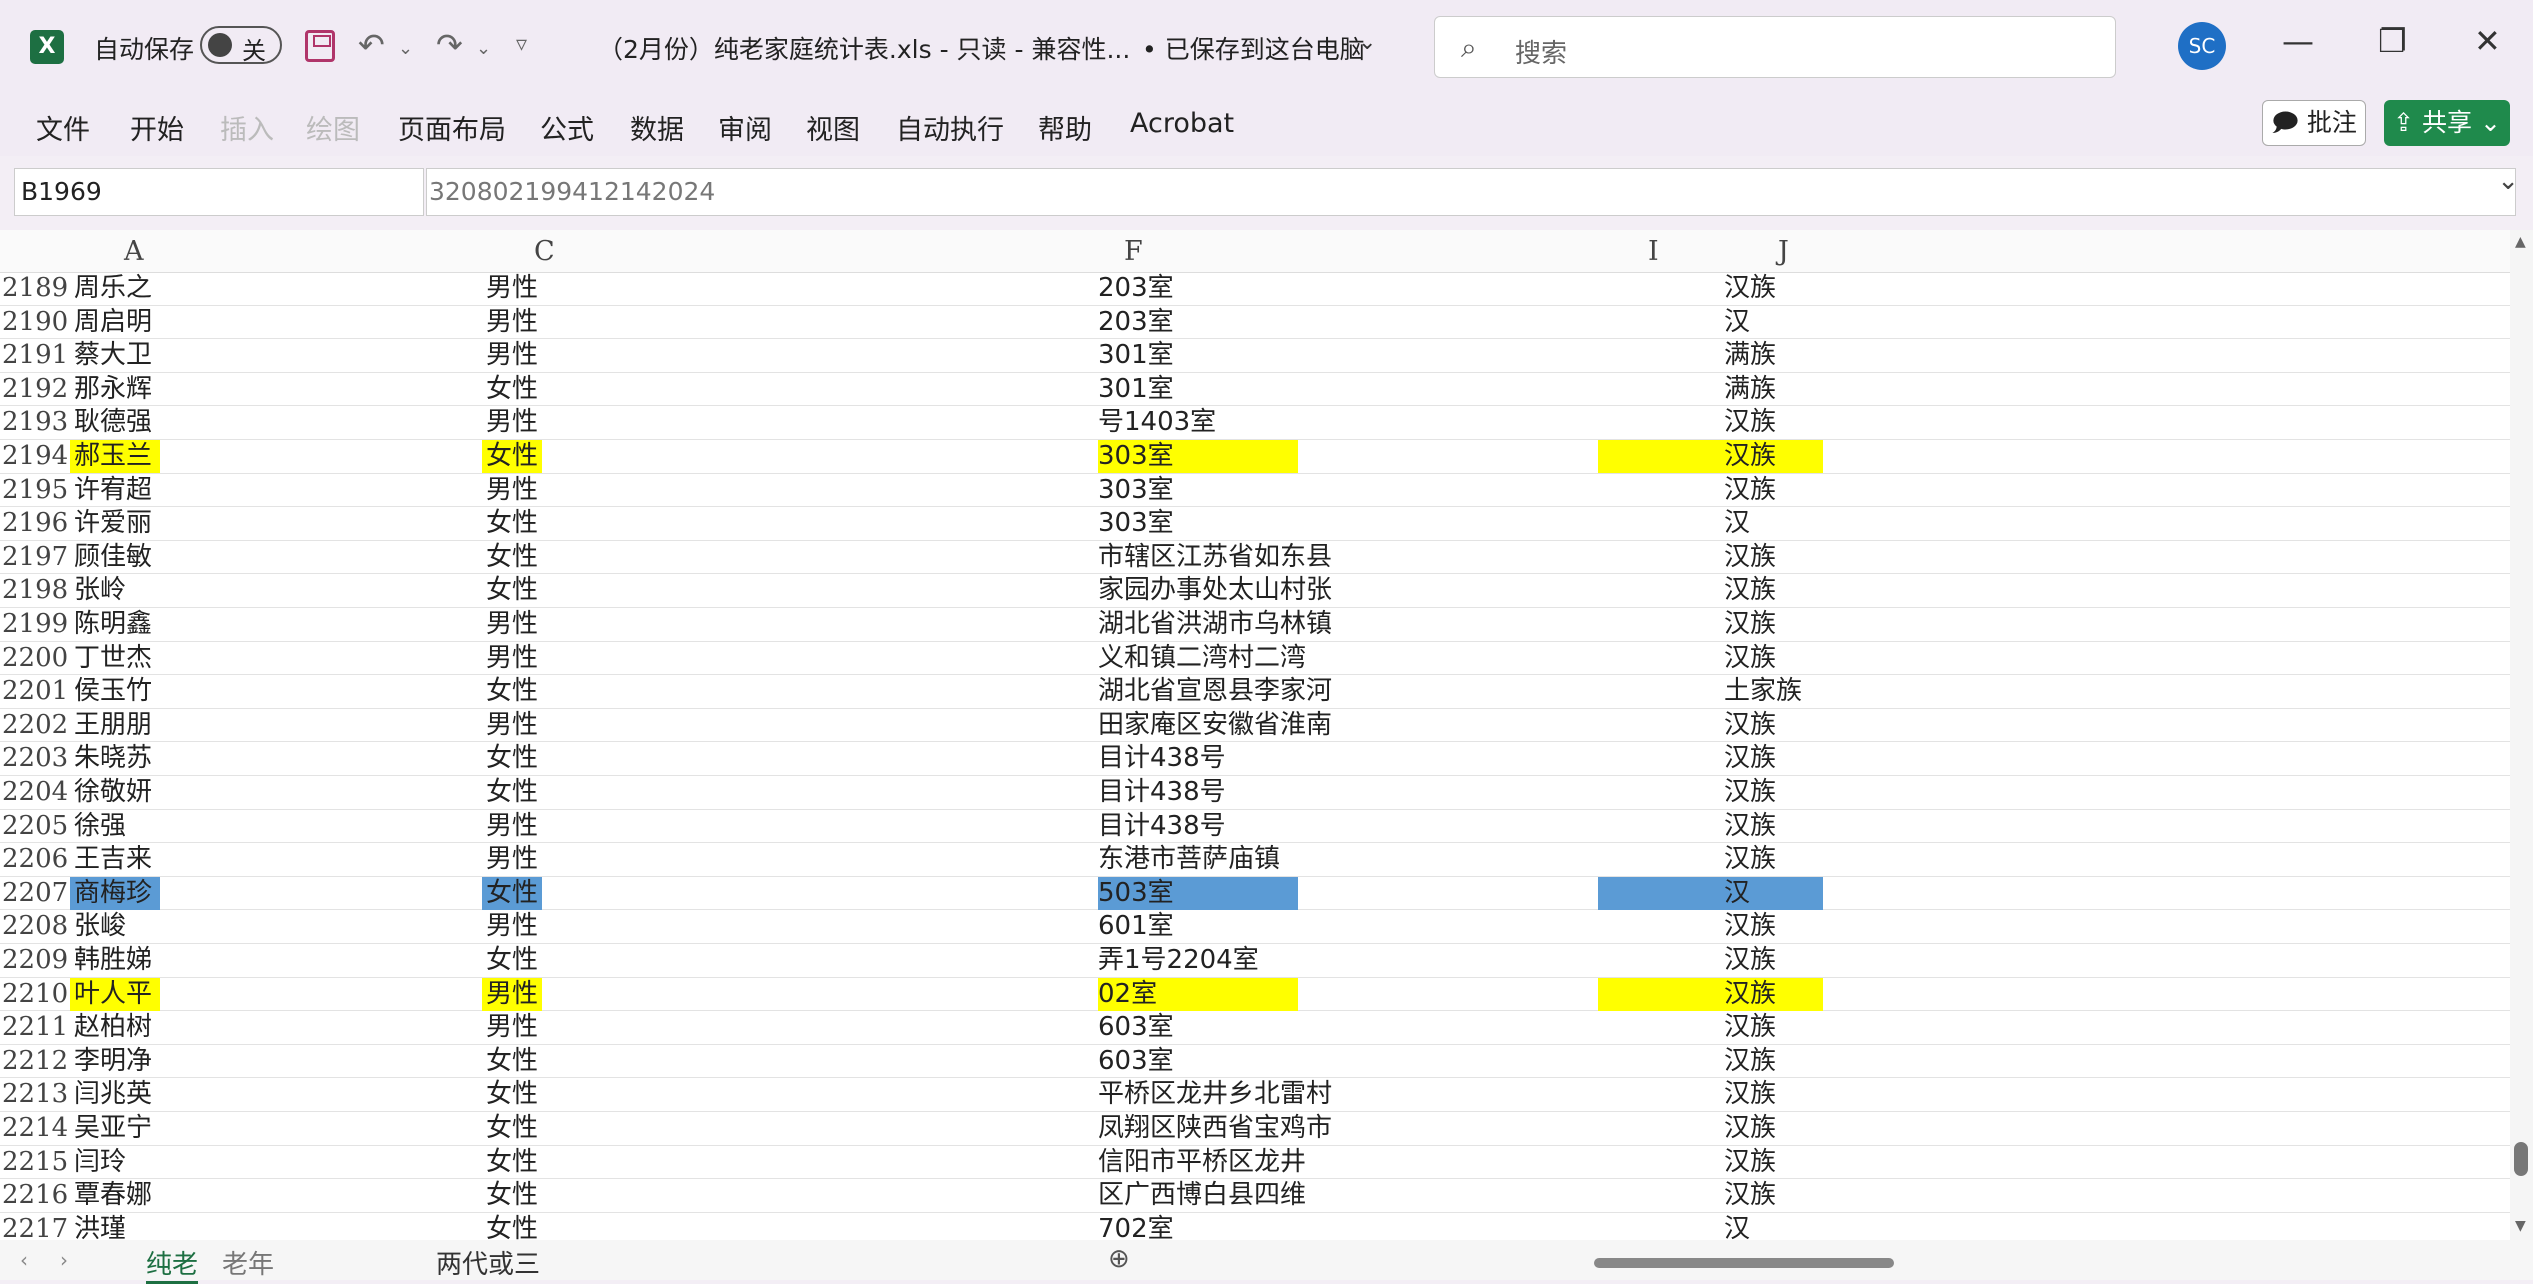  Describe the element at coordinates (64, 1260) in the screenshot. I see `next-sheet-icon: ›` at that location.